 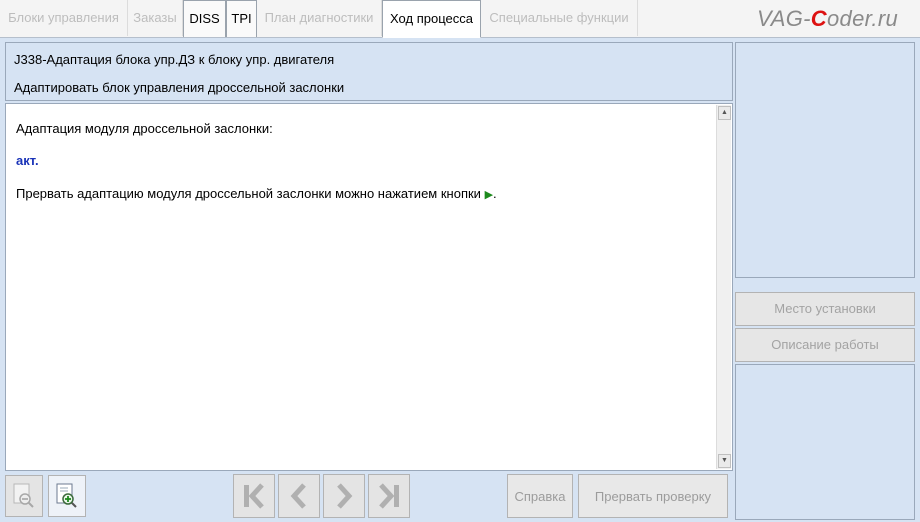 I want to click on brand-text-post: oder.ru, so click(x=862, y=18).